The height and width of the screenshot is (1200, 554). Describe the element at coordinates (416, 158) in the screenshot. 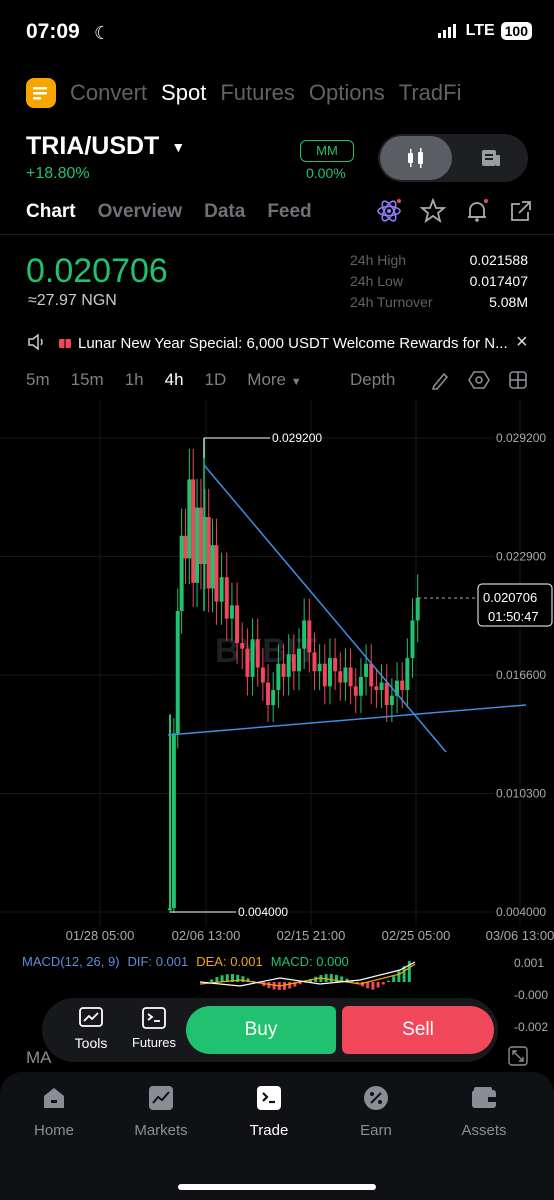

I see `candle-view-button` at that location.